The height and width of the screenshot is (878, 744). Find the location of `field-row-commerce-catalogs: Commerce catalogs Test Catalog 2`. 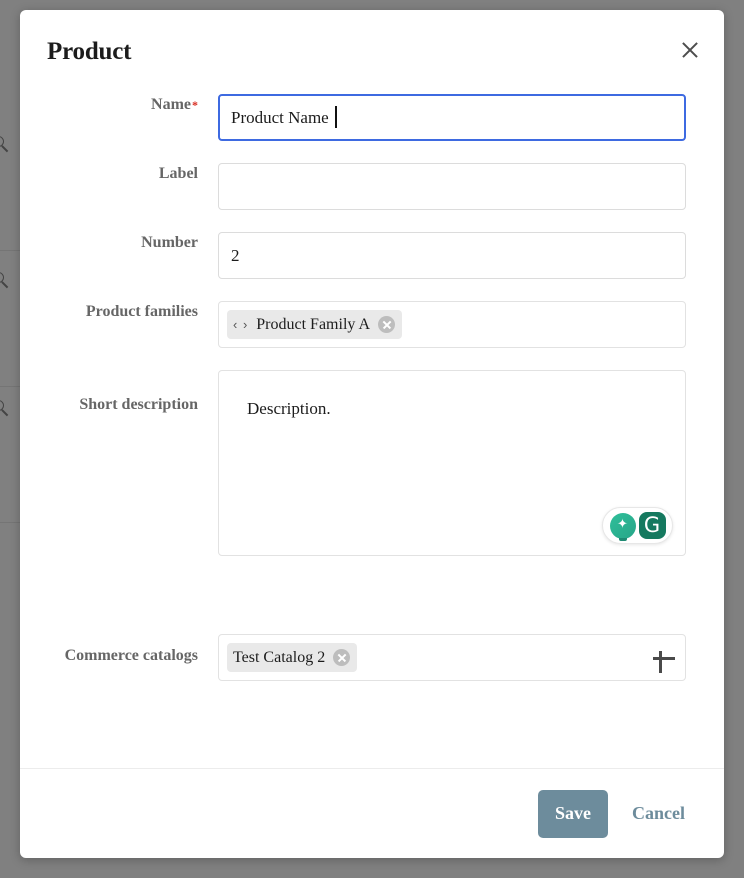

field-row-commerce-catalogs: Commerce catalogs Test Catalog 2 is located at coordinates (372, 657).